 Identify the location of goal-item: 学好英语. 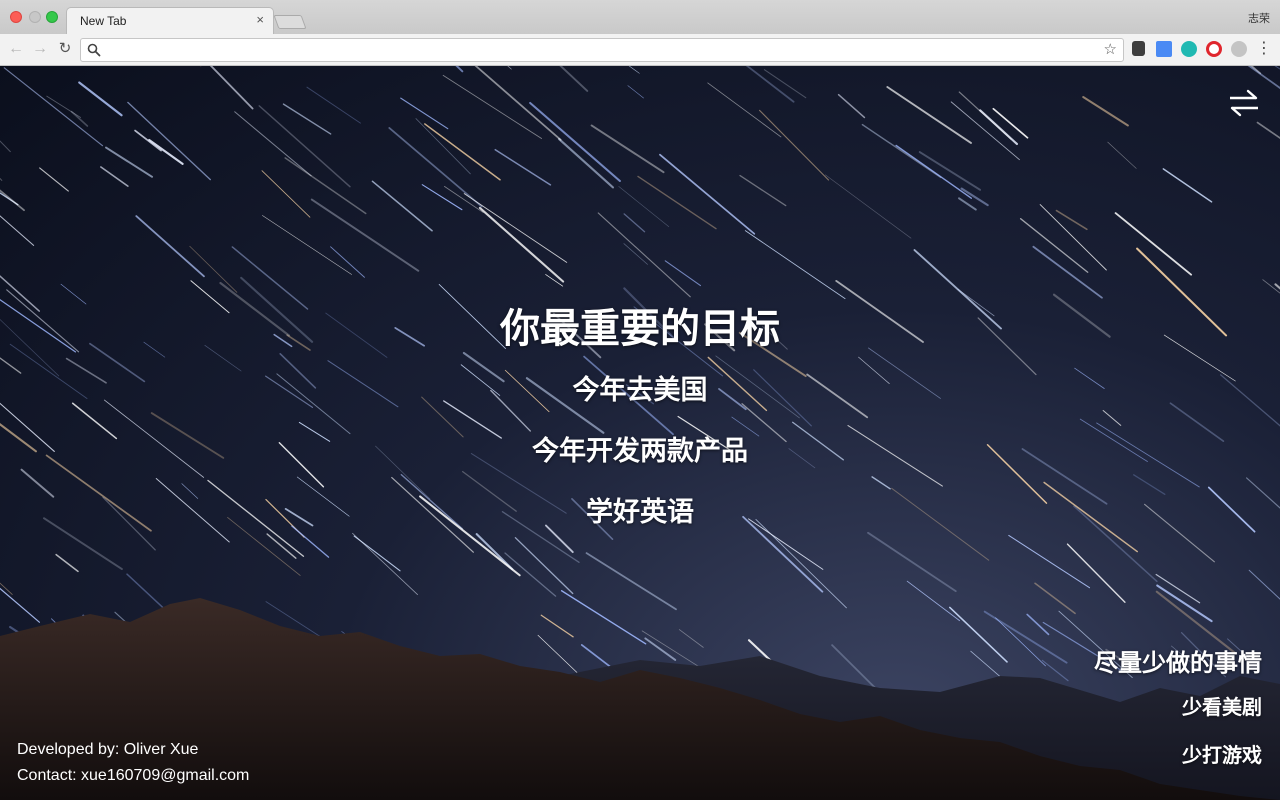
(640, 512).